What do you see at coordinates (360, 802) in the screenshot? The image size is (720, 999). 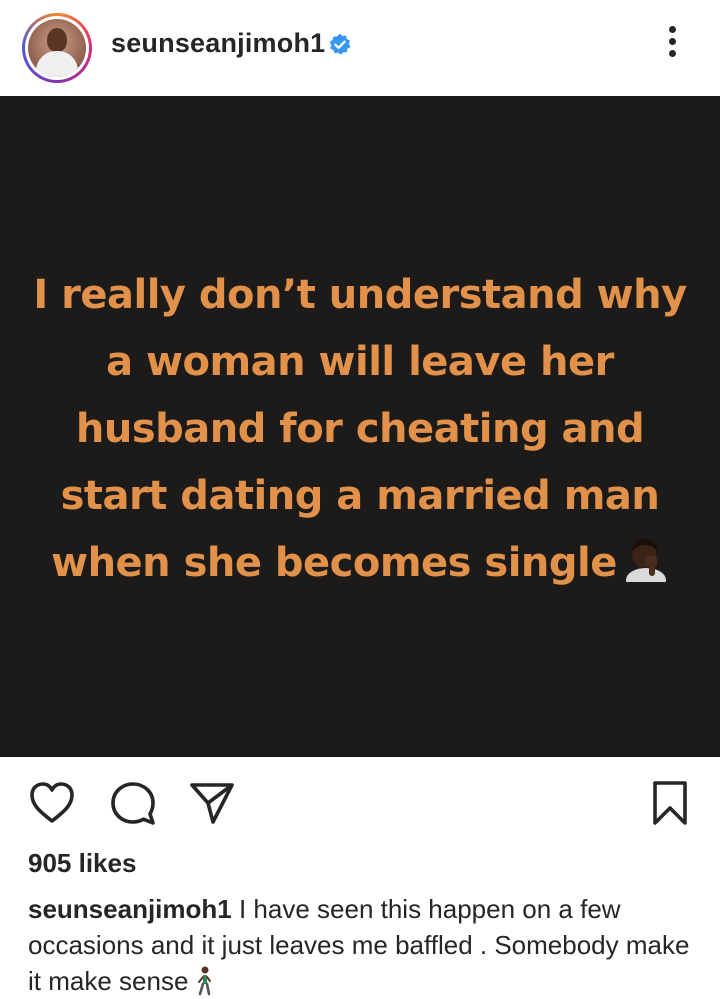 I see `action-bar` at bounding box center [360, 802].